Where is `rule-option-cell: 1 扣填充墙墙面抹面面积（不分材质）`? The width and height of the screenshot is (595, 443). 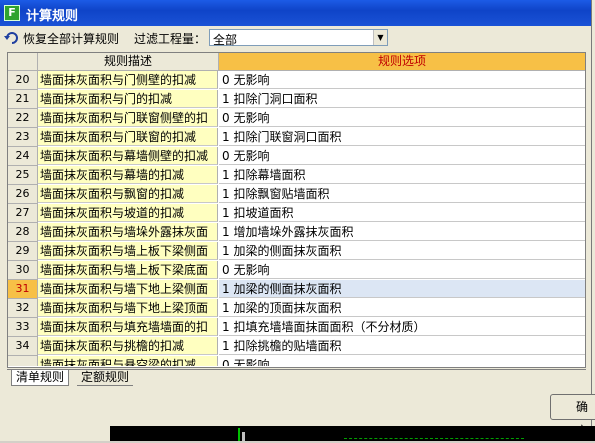 rule-option-cell: 1 扣填充墙墙面抹面面积（不分材质） is located at coordinates (402, 327).